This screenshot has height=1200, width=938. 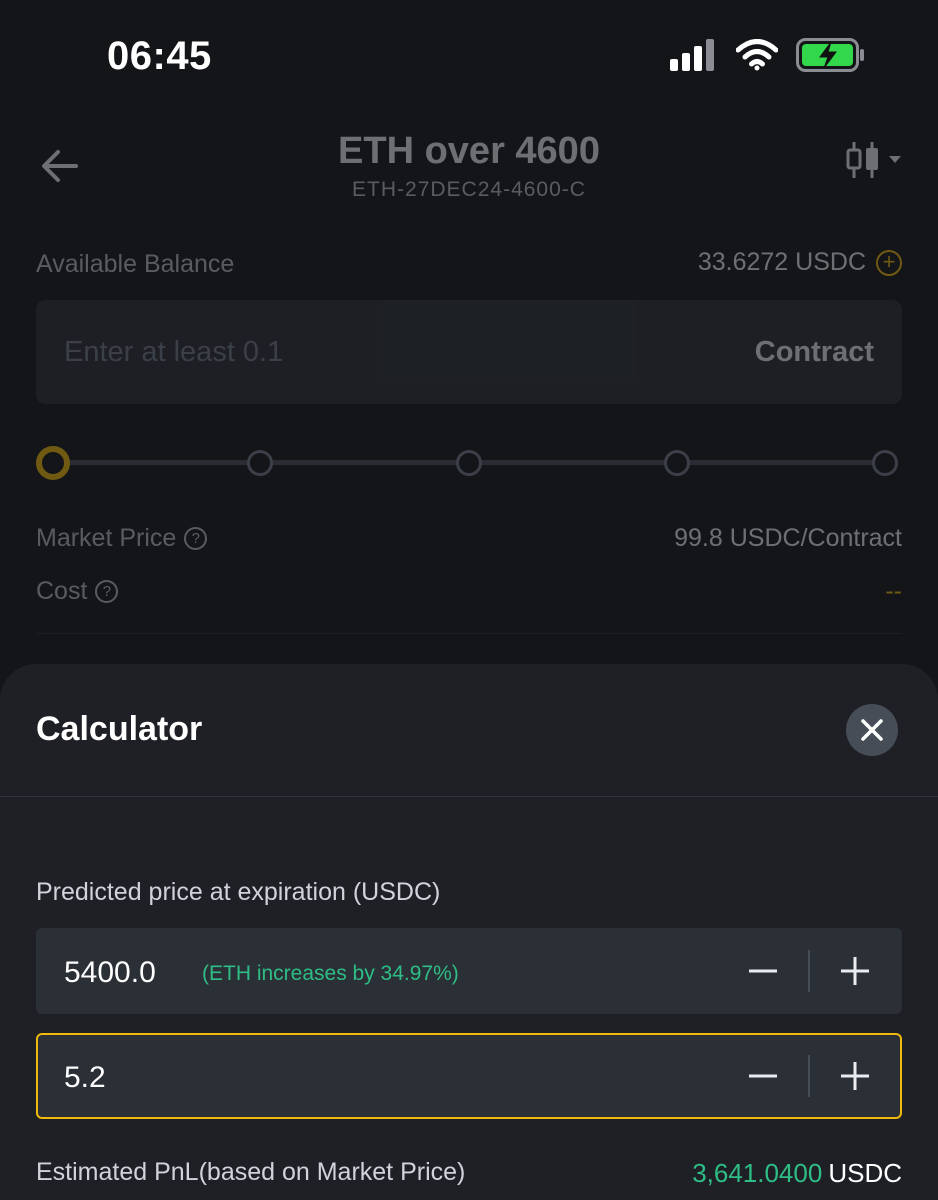 I want to click on quantity-slider, so click(x=469, y=463).